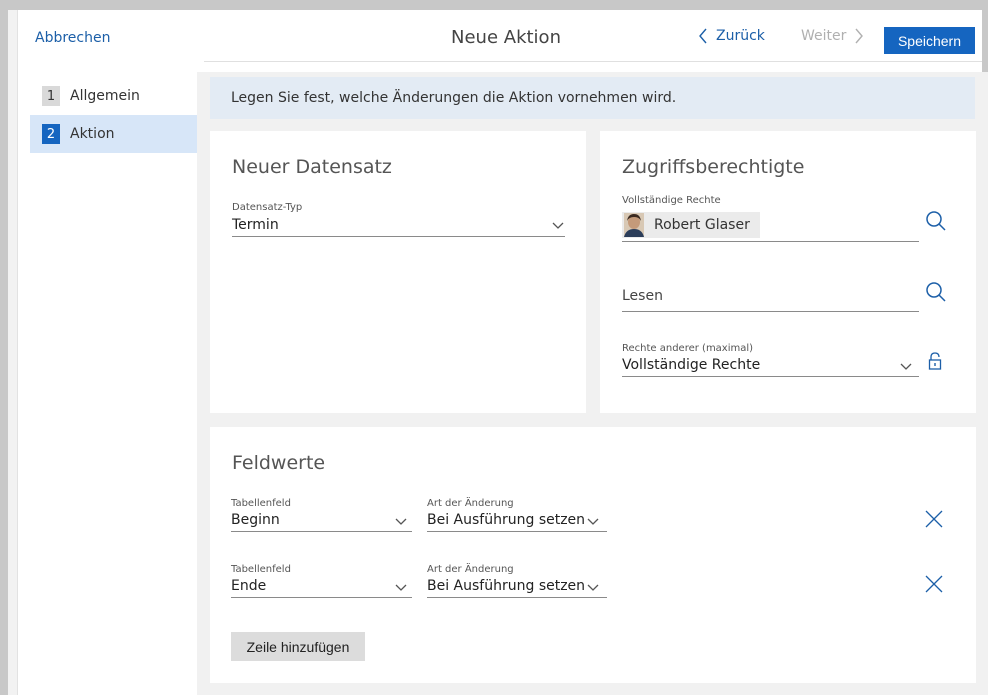  What do you see at coordinates (703, 36) in the screenshot?
I see `chevron-left-icon` at bounding box center [703, 36].